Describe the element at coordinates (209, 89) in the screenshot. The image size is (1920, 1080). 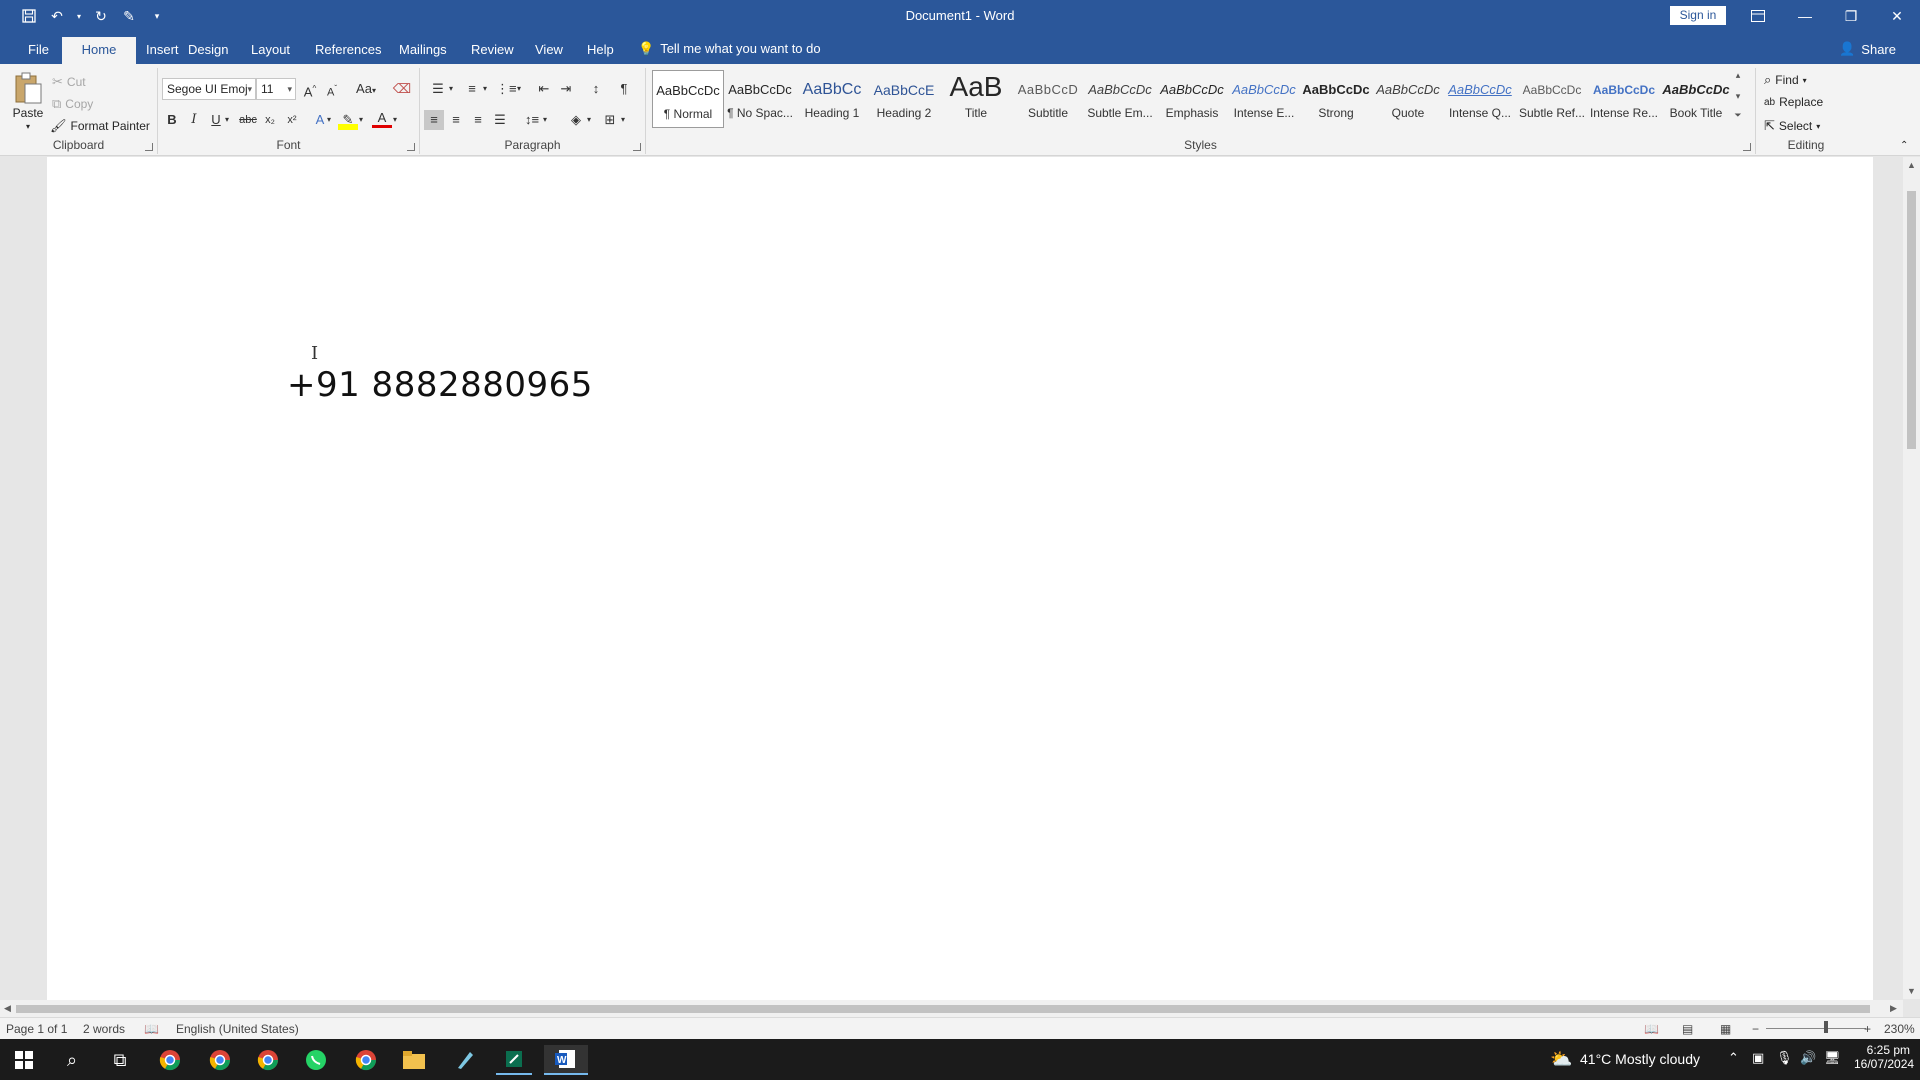
I see `font-name-combo: Segoe UI Emoj ▾` at that location.